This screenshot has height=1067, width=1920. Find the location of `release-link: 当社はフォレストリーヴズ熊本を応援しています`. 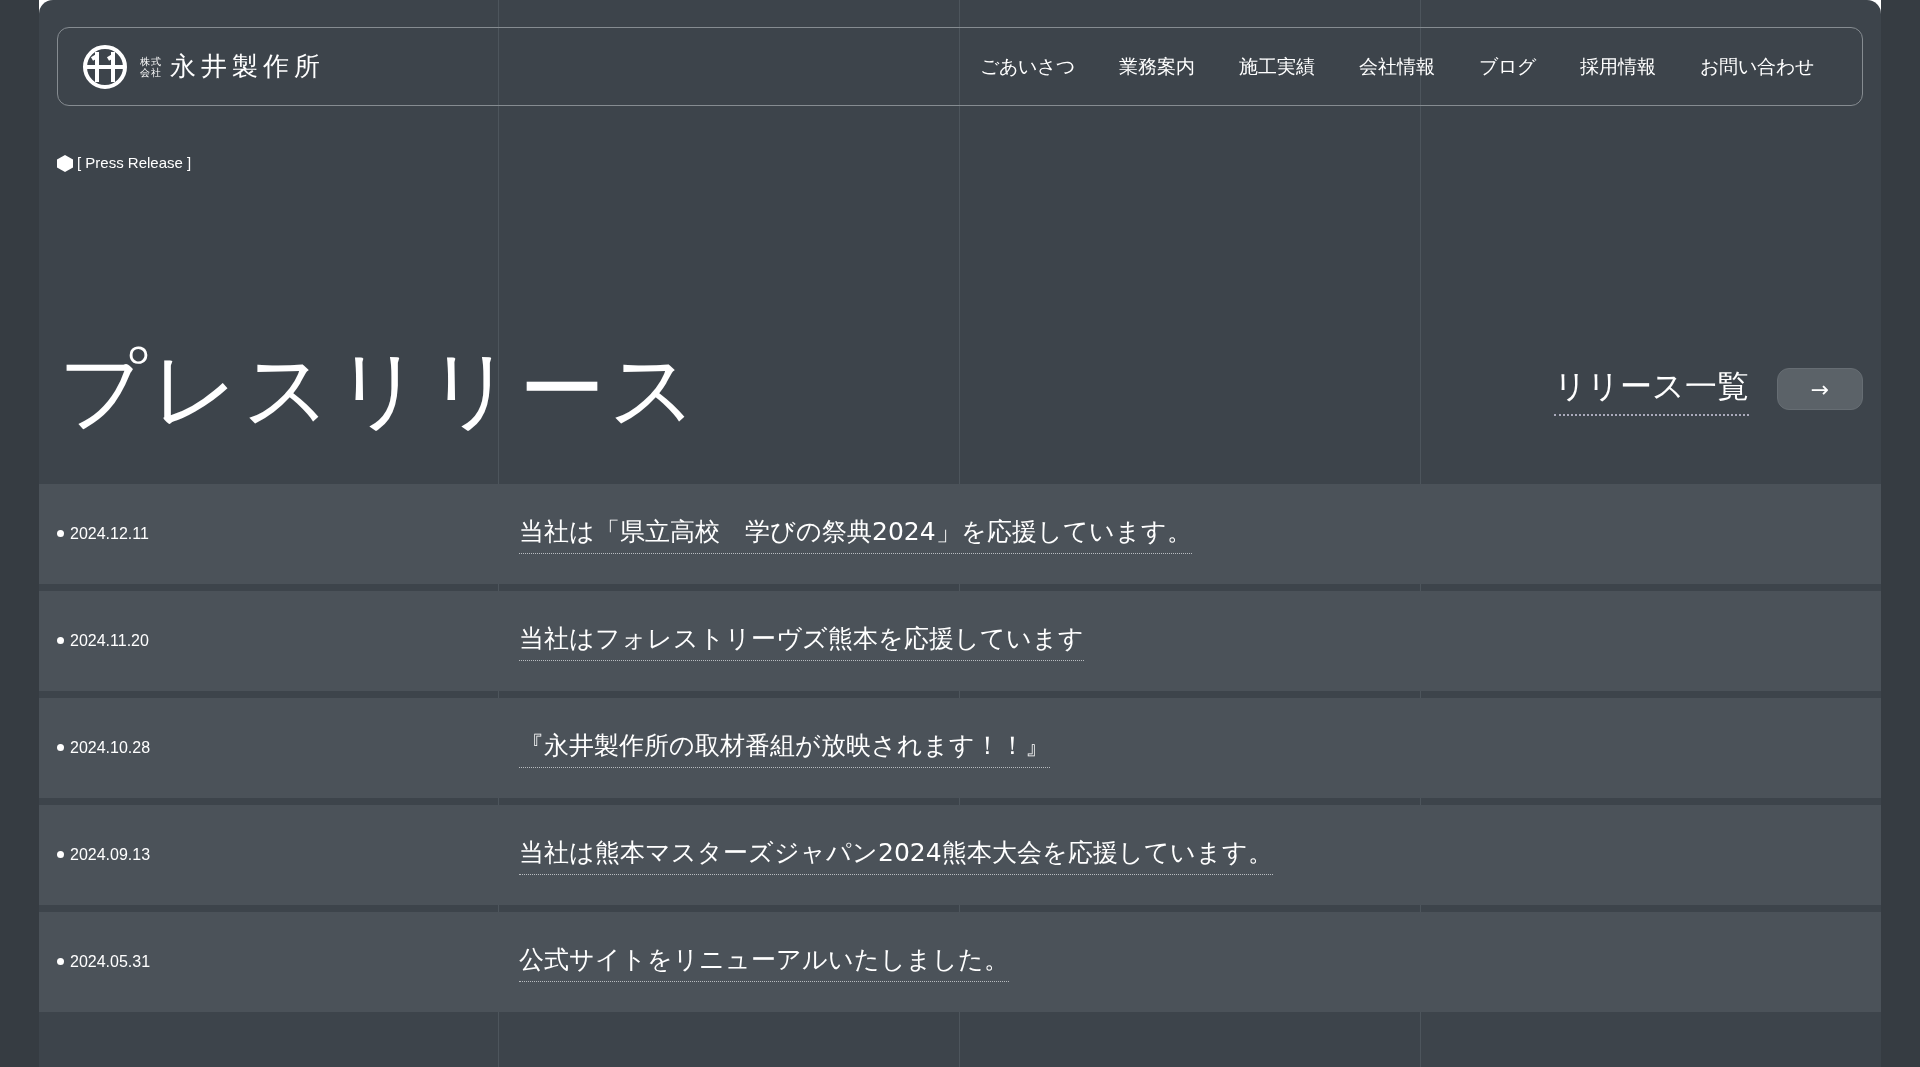

release-link: 当社はフォレストリーヴズ熊本を応援しています is located at coordinates (801, 640).